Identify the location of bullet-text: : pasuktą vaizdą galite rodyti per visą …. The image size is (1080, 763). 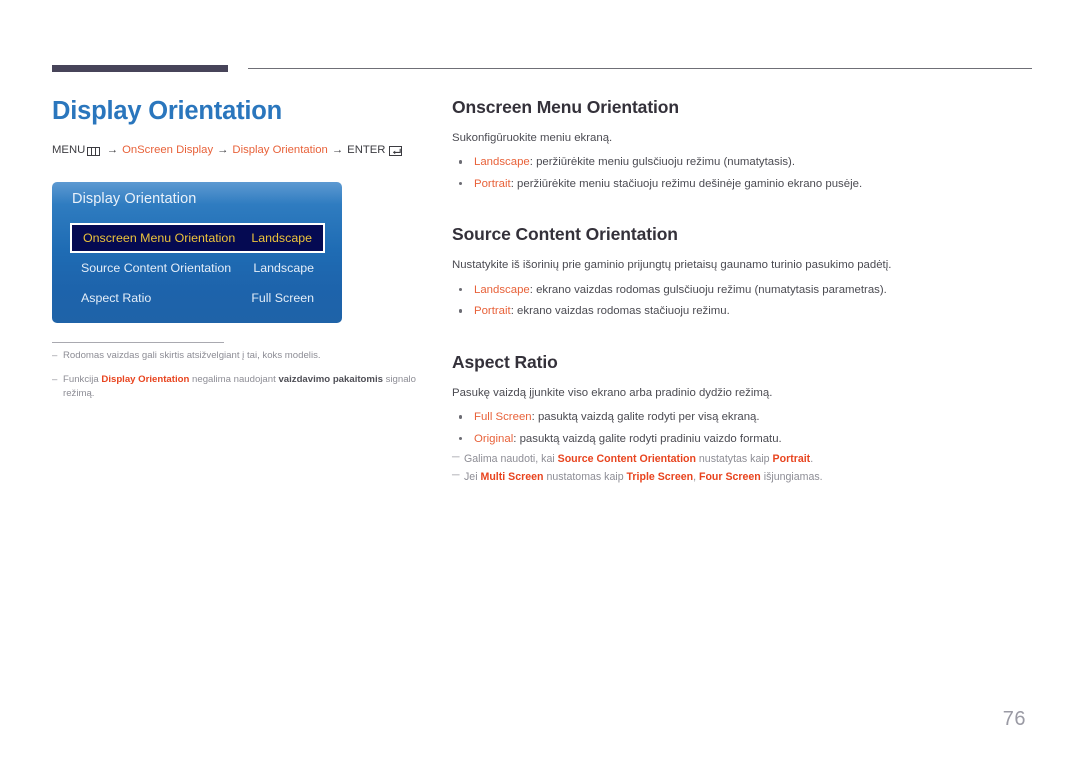
(645, 417).